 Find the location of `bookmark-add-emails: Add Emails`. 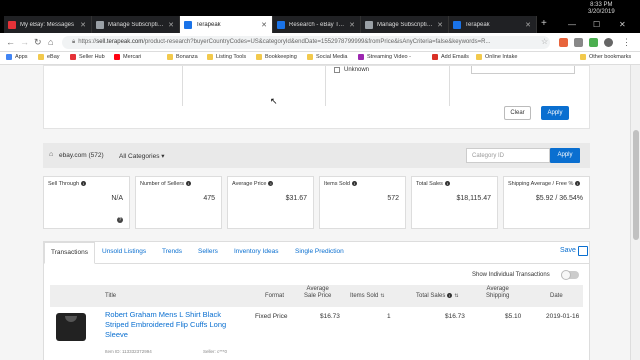

bookmark-add-emails: Add Emails is located at coordinates (450, 57).